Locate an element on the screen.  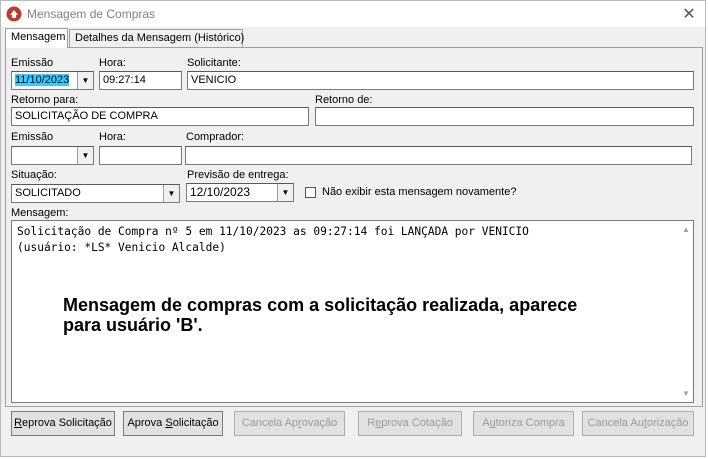
cancela-aprovacao-pre: Cancela Ap is located at coordinates (270, 423).